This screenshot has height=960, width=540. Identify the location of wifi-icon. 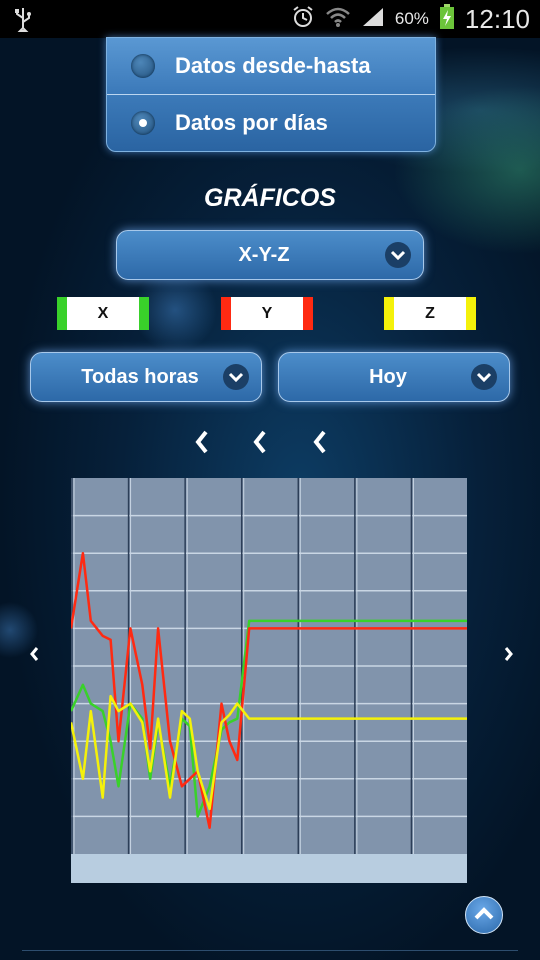
(338, 19).